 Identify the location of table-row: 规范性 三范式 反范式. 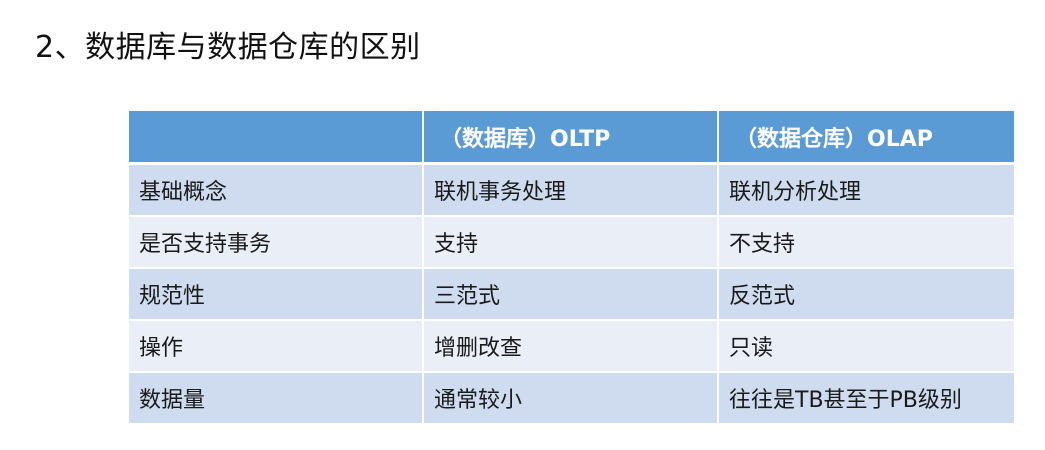
(571, 295).